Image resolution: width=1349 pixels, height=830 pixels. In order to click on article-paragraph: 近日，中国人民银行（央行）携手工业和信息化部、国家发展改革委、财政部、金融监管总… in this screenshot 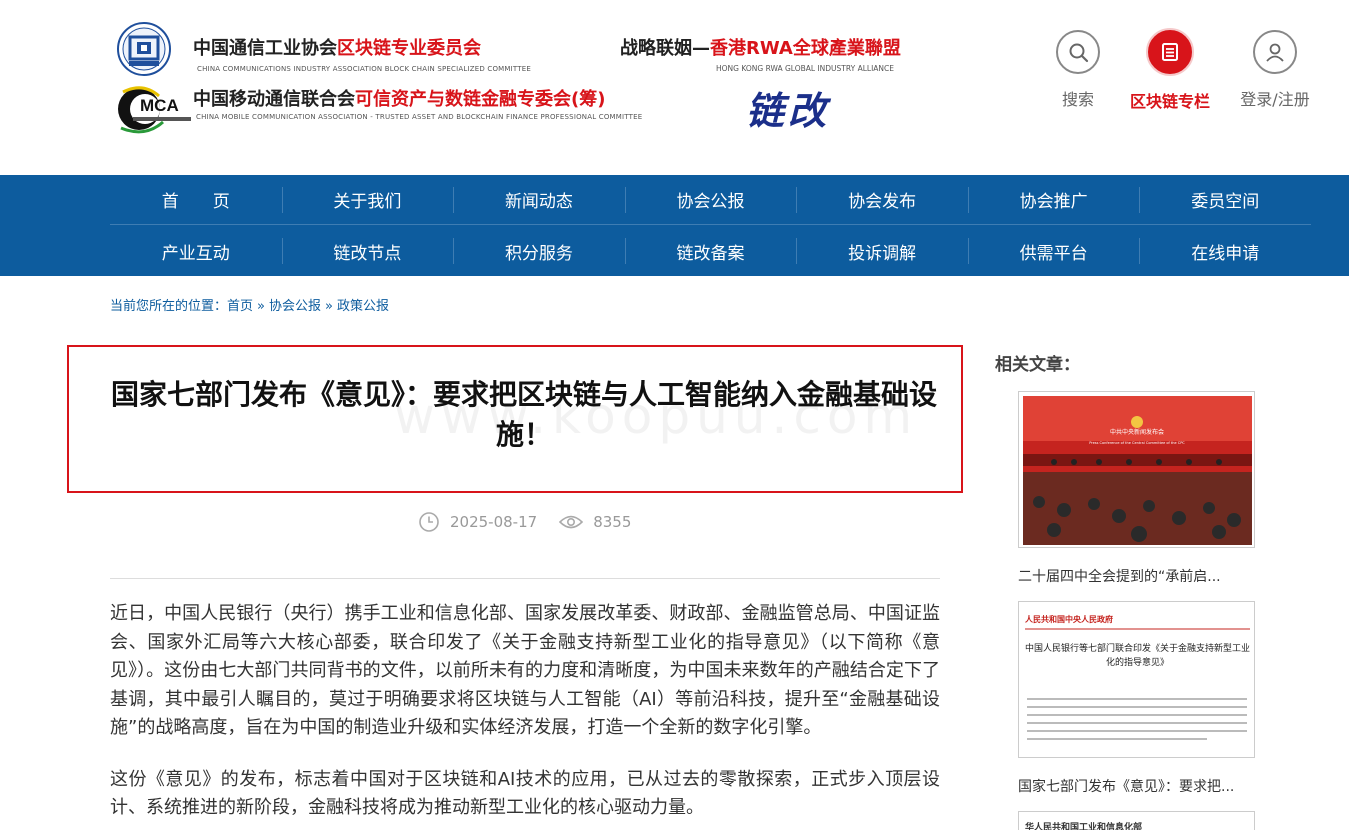, I will do `click(525, 670)`.